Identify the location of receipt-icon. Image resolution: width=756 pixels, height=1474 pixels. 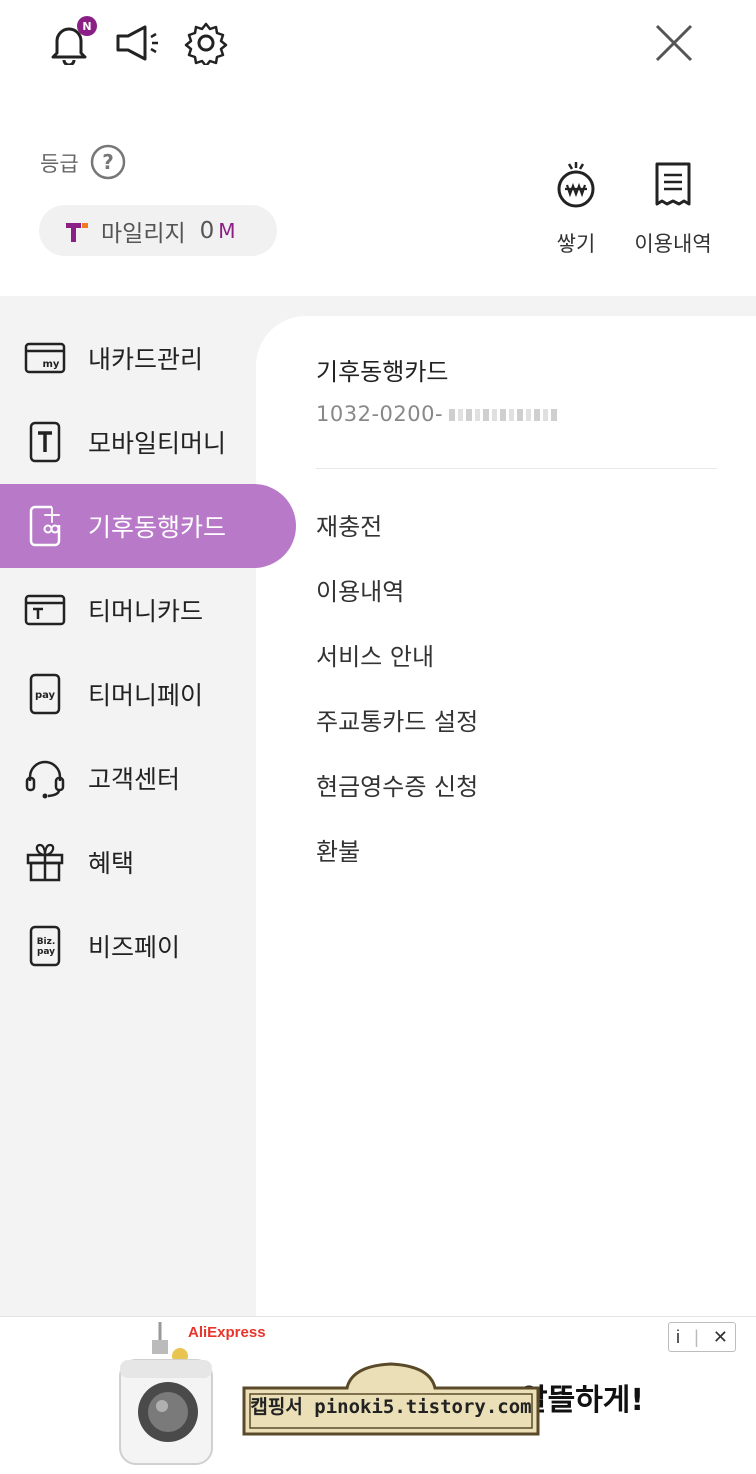
(673, 184).